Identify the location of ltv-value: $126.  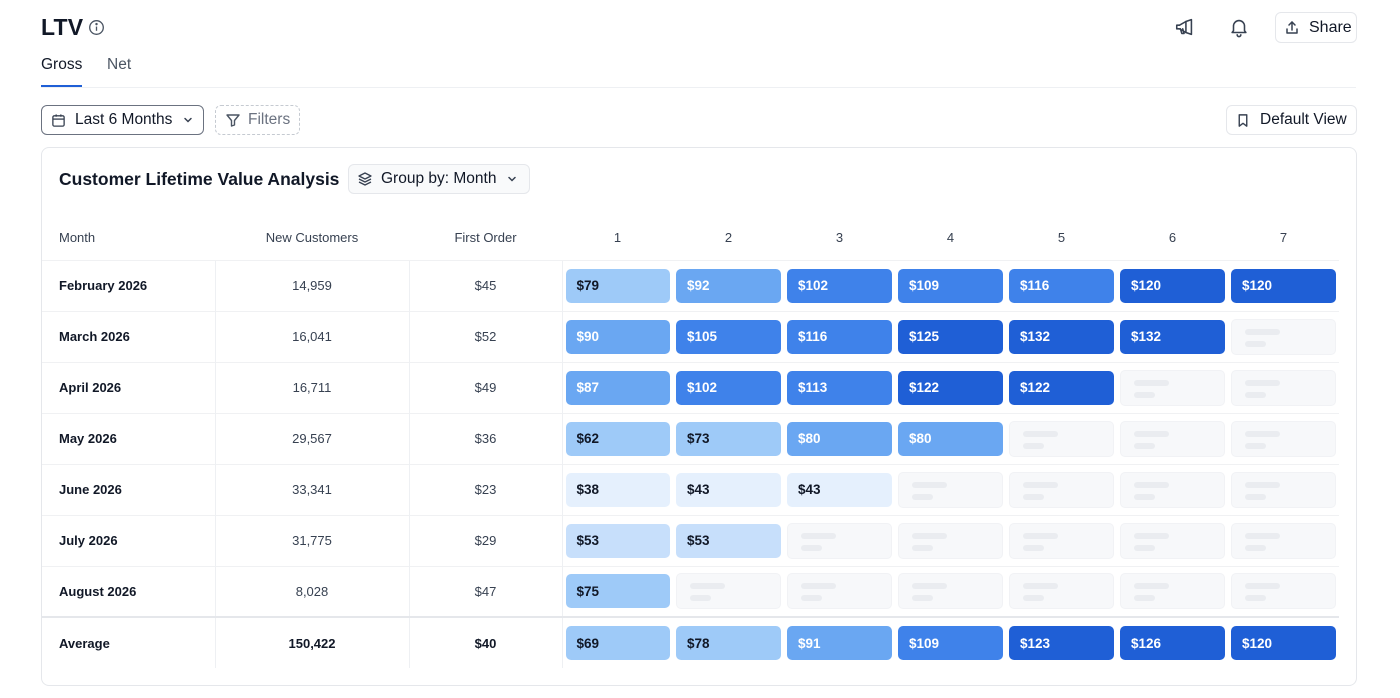
(1172, 643).